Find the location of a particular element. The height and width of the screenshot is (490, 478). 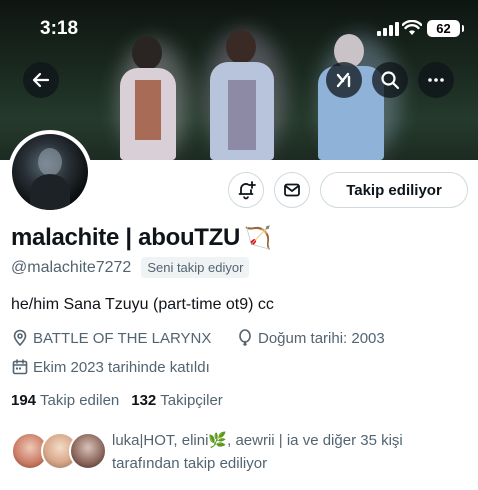

back-button is located at coordinates (41, 80).